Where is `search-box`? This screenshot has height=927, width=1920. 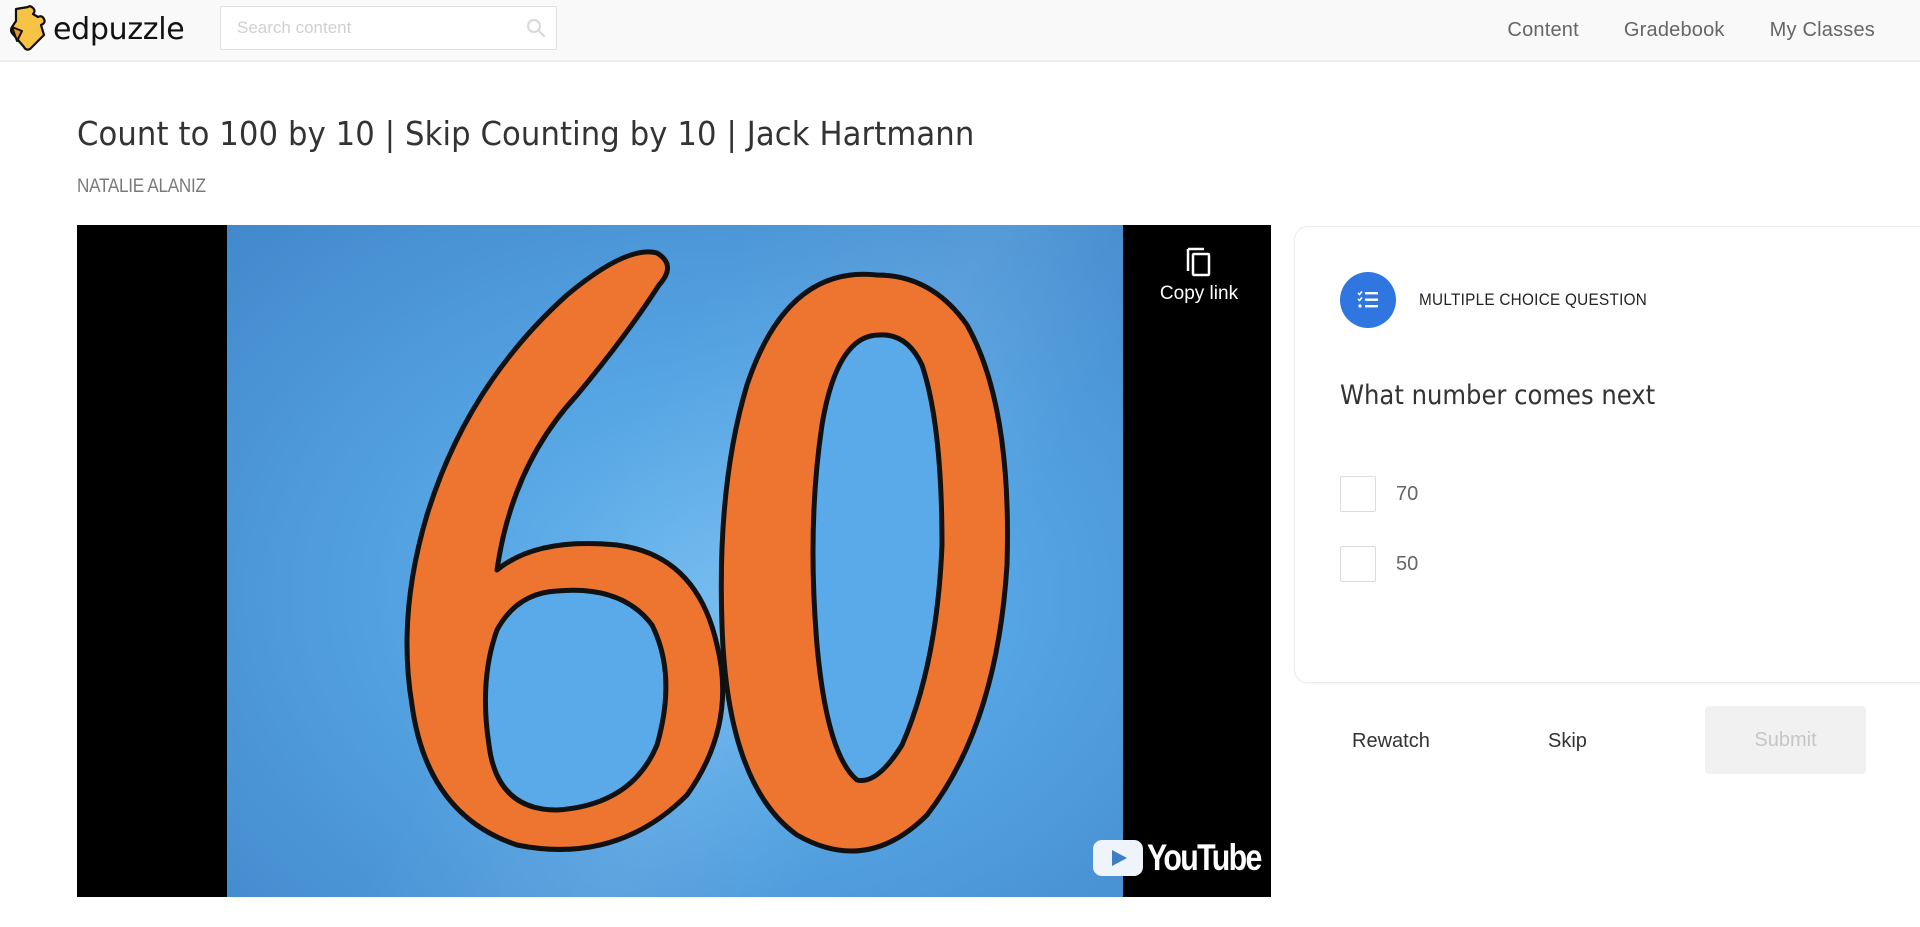 search-box is located at coordinates (388, 28).